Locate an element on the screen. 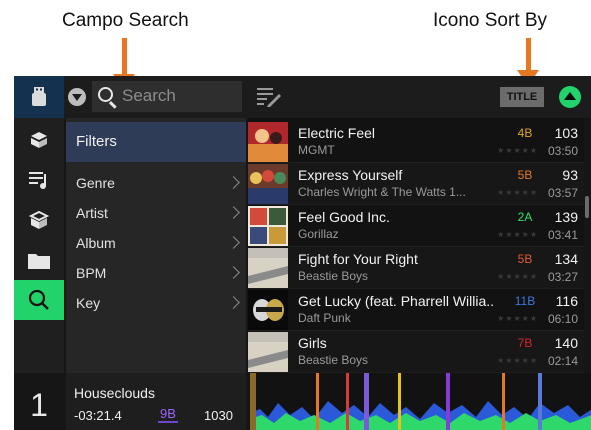 The image size is (591, 430). track-key: 7B is located at coordinates (525, 343).